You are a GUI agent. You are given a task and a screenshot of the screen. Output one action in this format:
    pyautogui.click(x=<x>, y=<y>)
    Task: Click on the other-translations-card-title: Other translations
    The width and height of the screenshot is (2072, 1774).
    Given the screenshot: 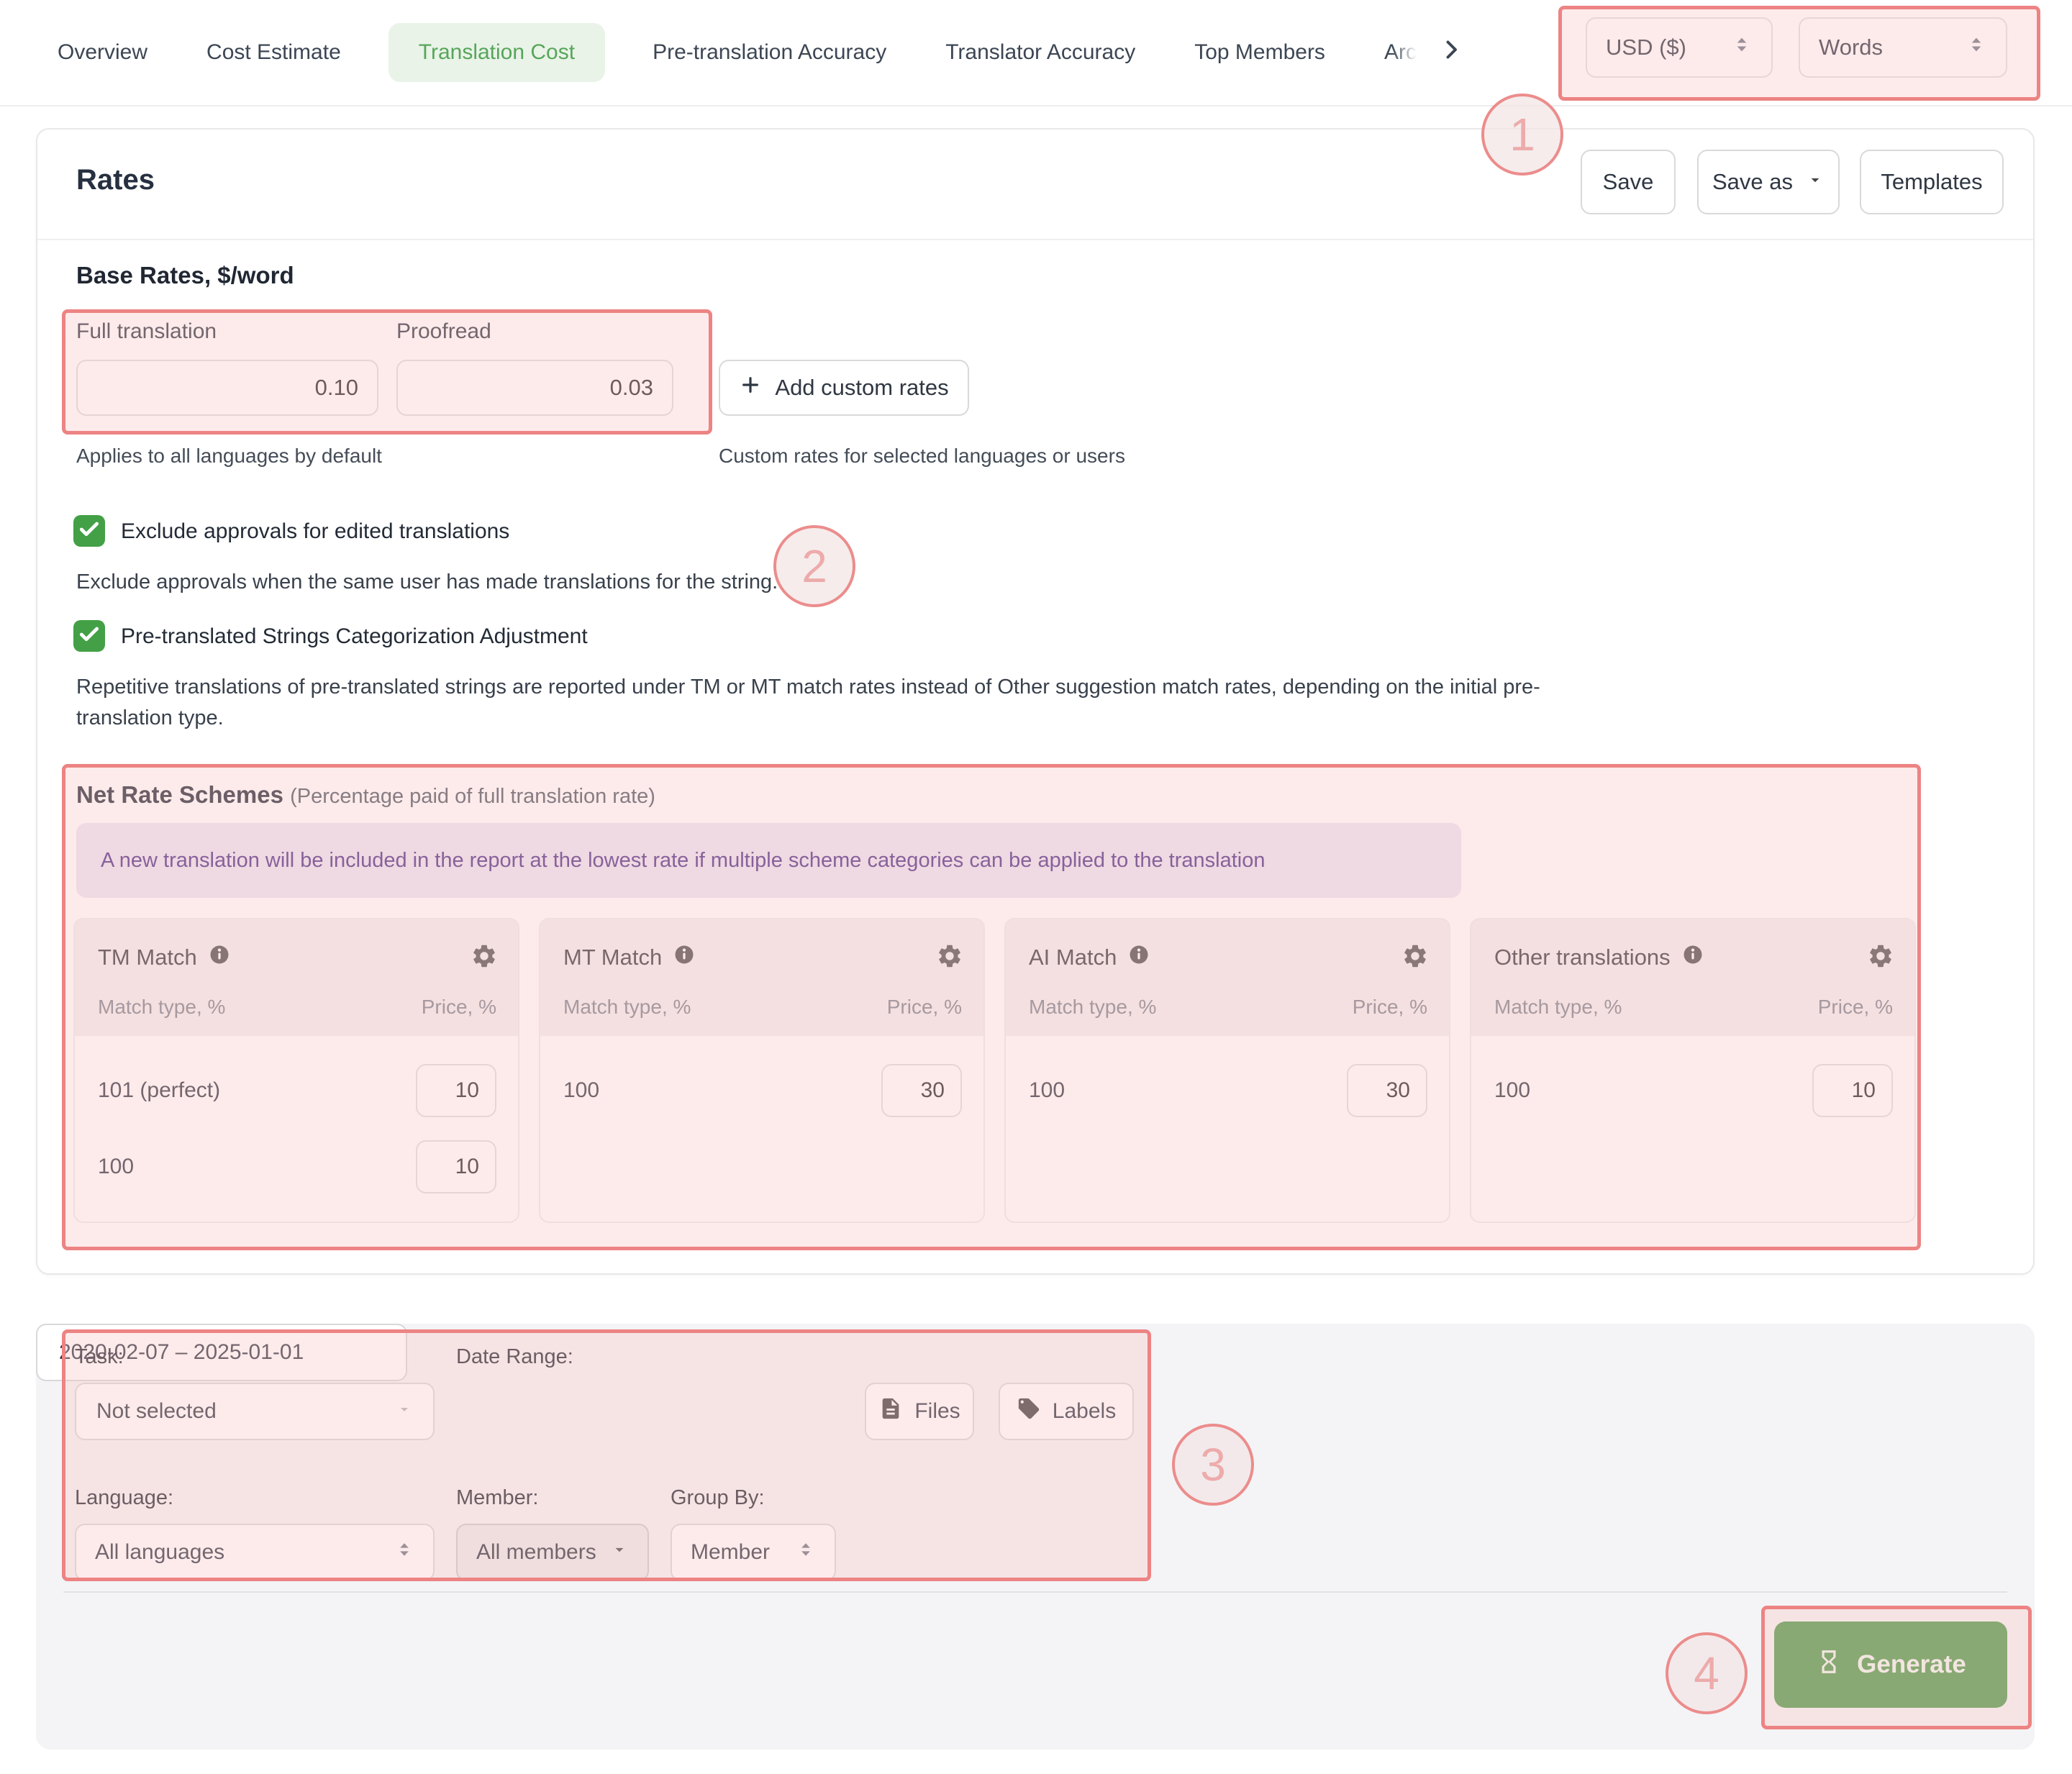 What is the action you would take?
    pyautogui.click(x=1582, y=957)
    